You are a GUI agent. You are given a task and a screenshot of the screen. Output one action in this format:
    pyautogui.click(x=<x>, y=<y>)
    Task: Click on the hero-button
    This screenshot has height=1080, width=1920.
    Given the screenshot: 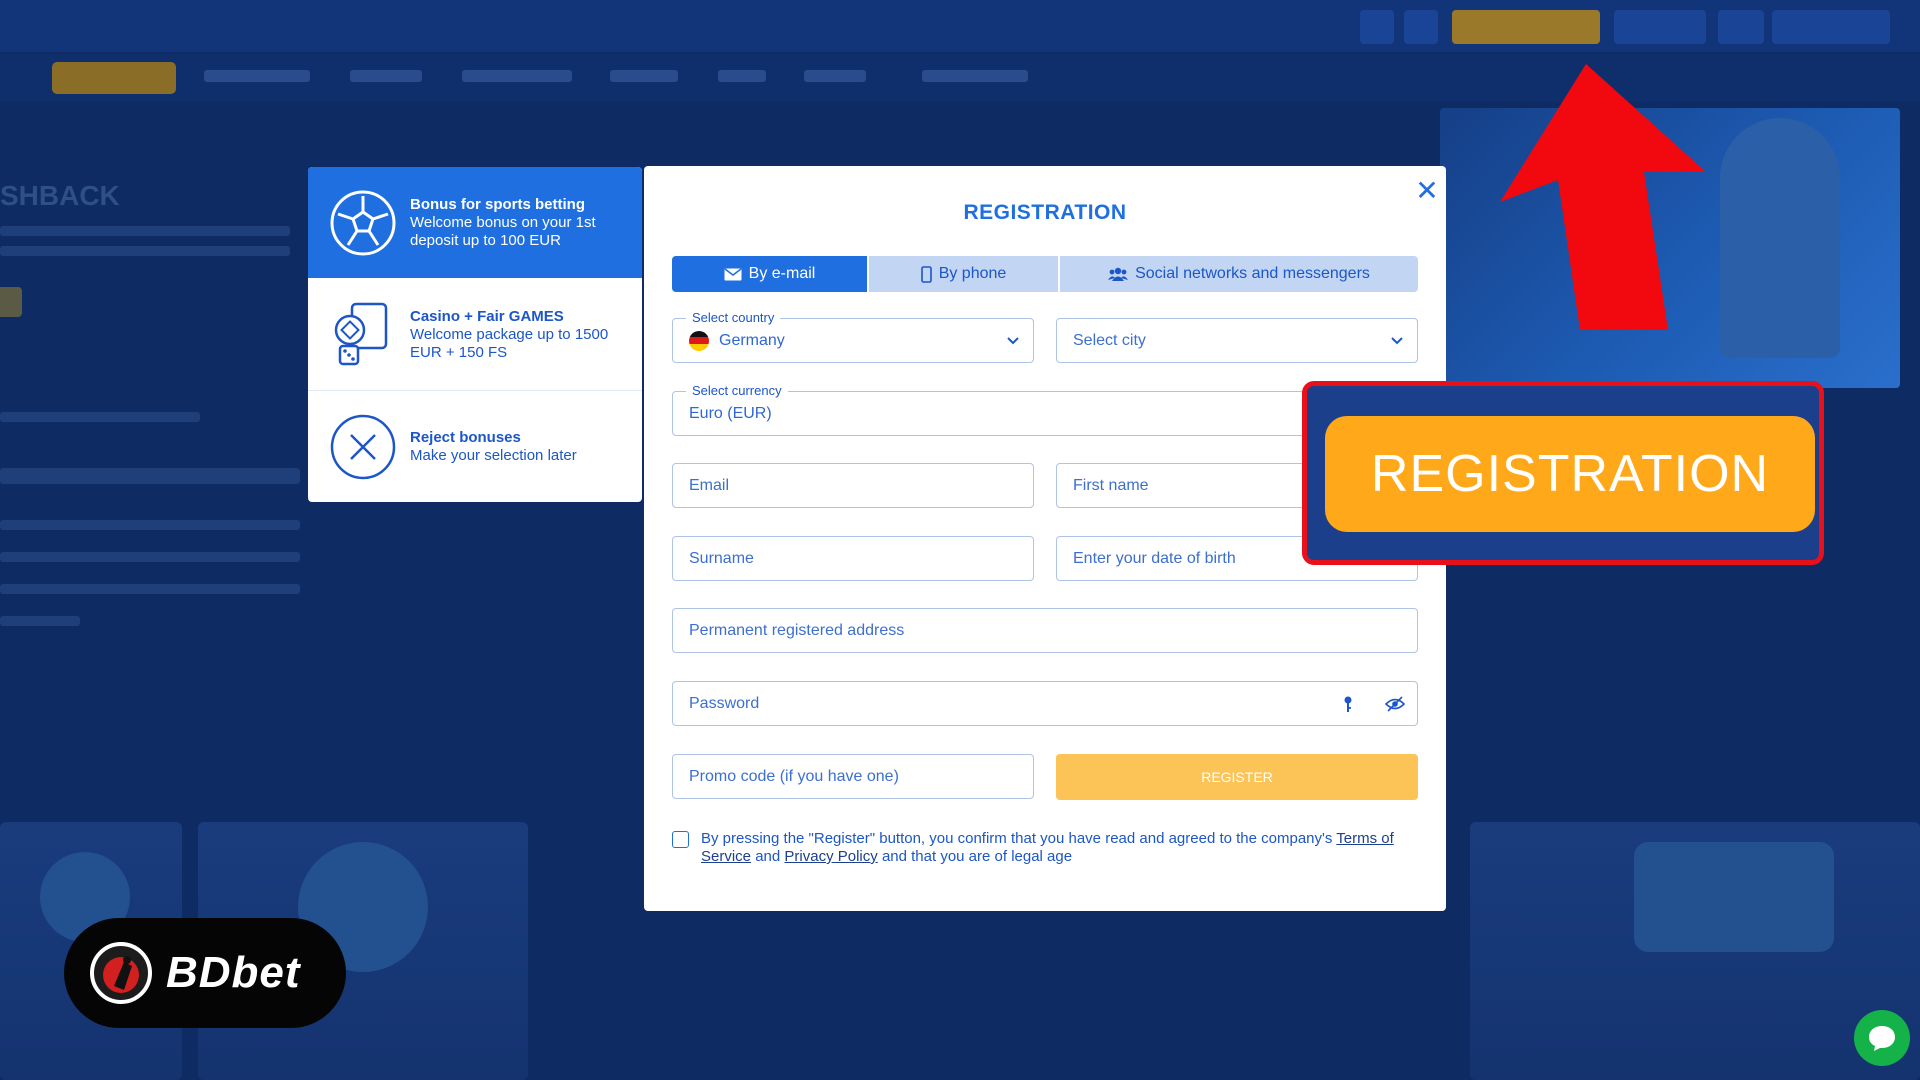 What is the action you would take?
    pyautogui.click(x=11, y=302)
    